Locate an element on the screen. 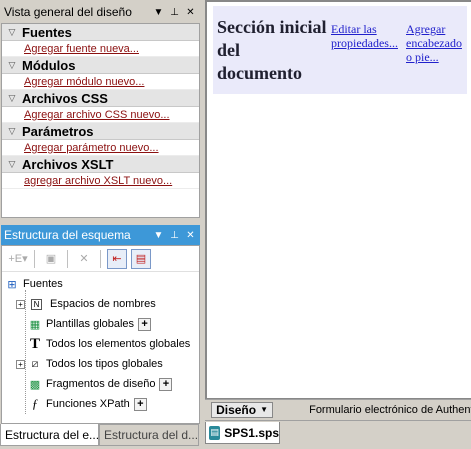  overview-category-css: ▽ Archivos CSS is located at coordinates (100, 98).